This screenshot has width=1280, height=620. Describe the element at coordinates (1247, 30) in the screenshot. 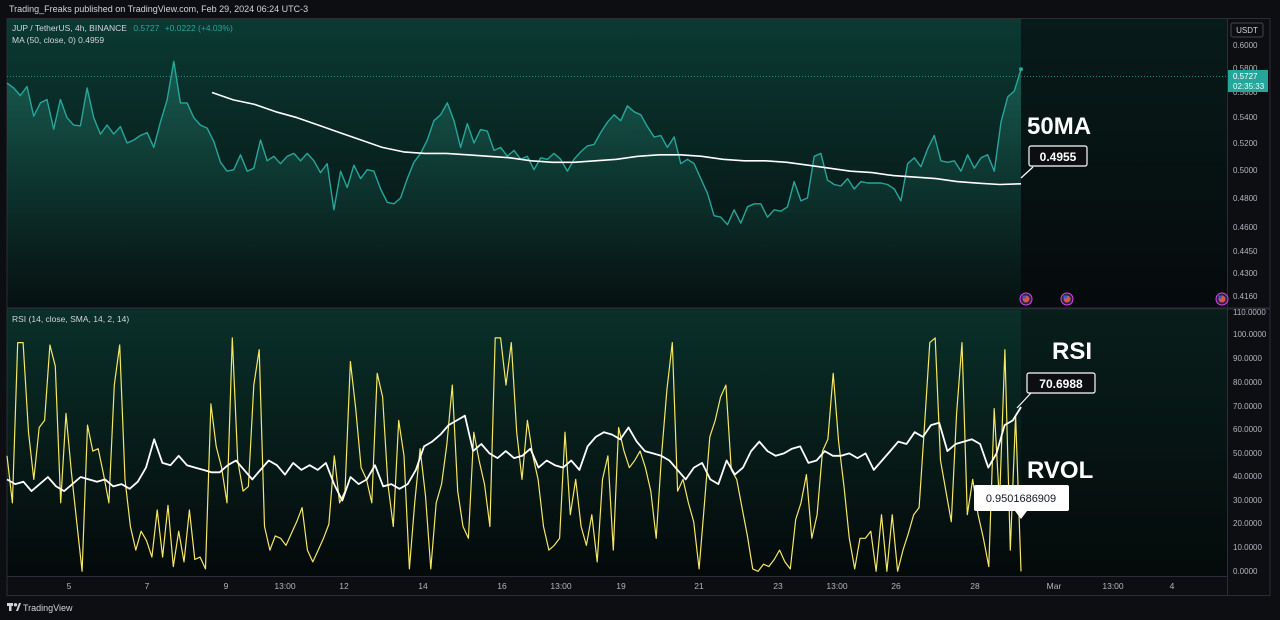

I see `currency-label: USDT` at that location.